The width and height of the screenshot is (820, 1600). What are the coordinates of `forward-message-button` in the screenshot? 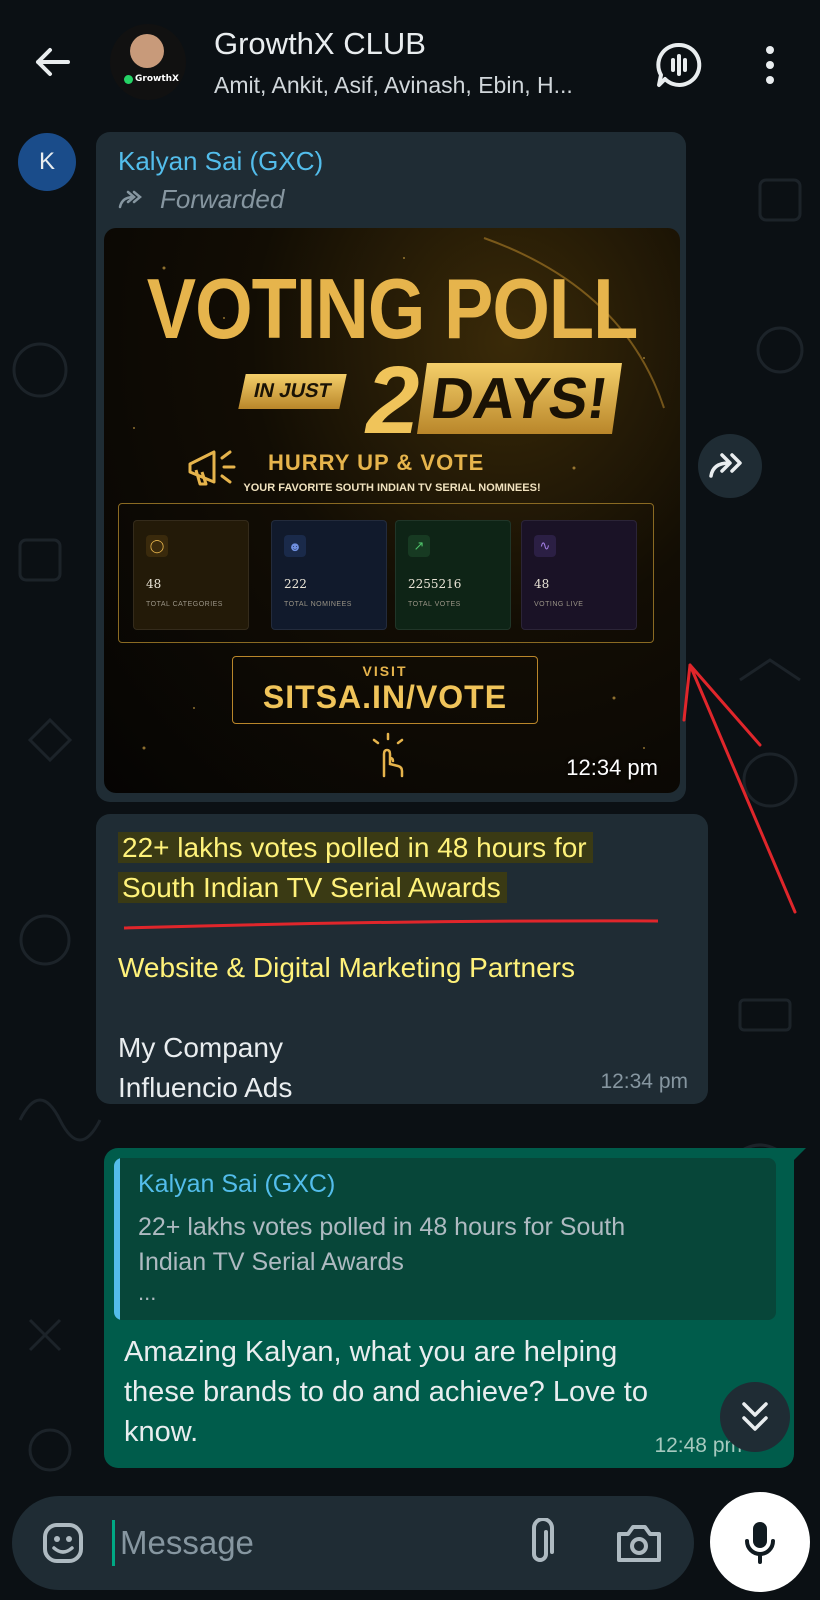 It's located at (730, 466).